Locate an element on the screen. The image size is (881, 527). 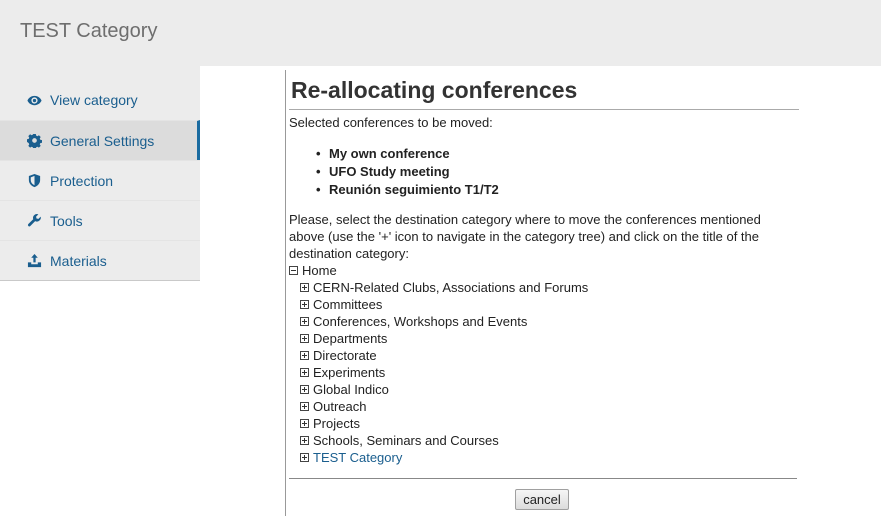
cancel-button: cancel is located at coordinates (542, 499).